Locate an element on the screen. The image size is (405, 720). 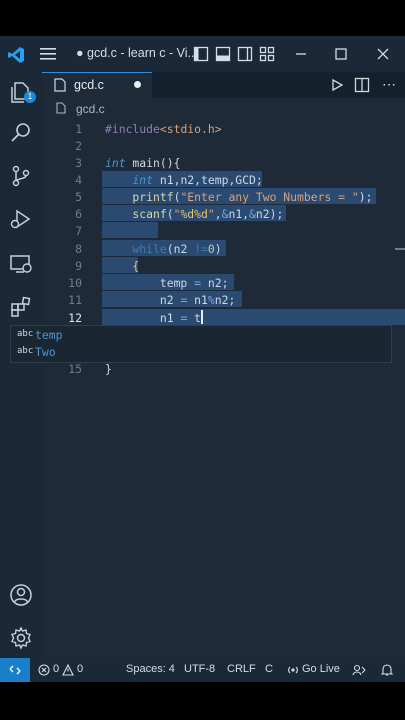
line-number: 11 is located at coordinates (75, 300).